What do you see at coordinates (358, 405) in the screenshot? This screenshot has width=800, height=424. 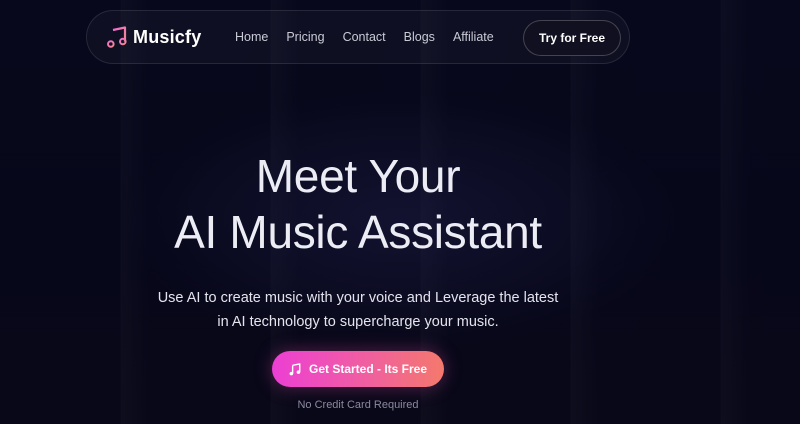 I see `no-credit-card-note: No Credit Card Required` at bounding box center [358, 405].